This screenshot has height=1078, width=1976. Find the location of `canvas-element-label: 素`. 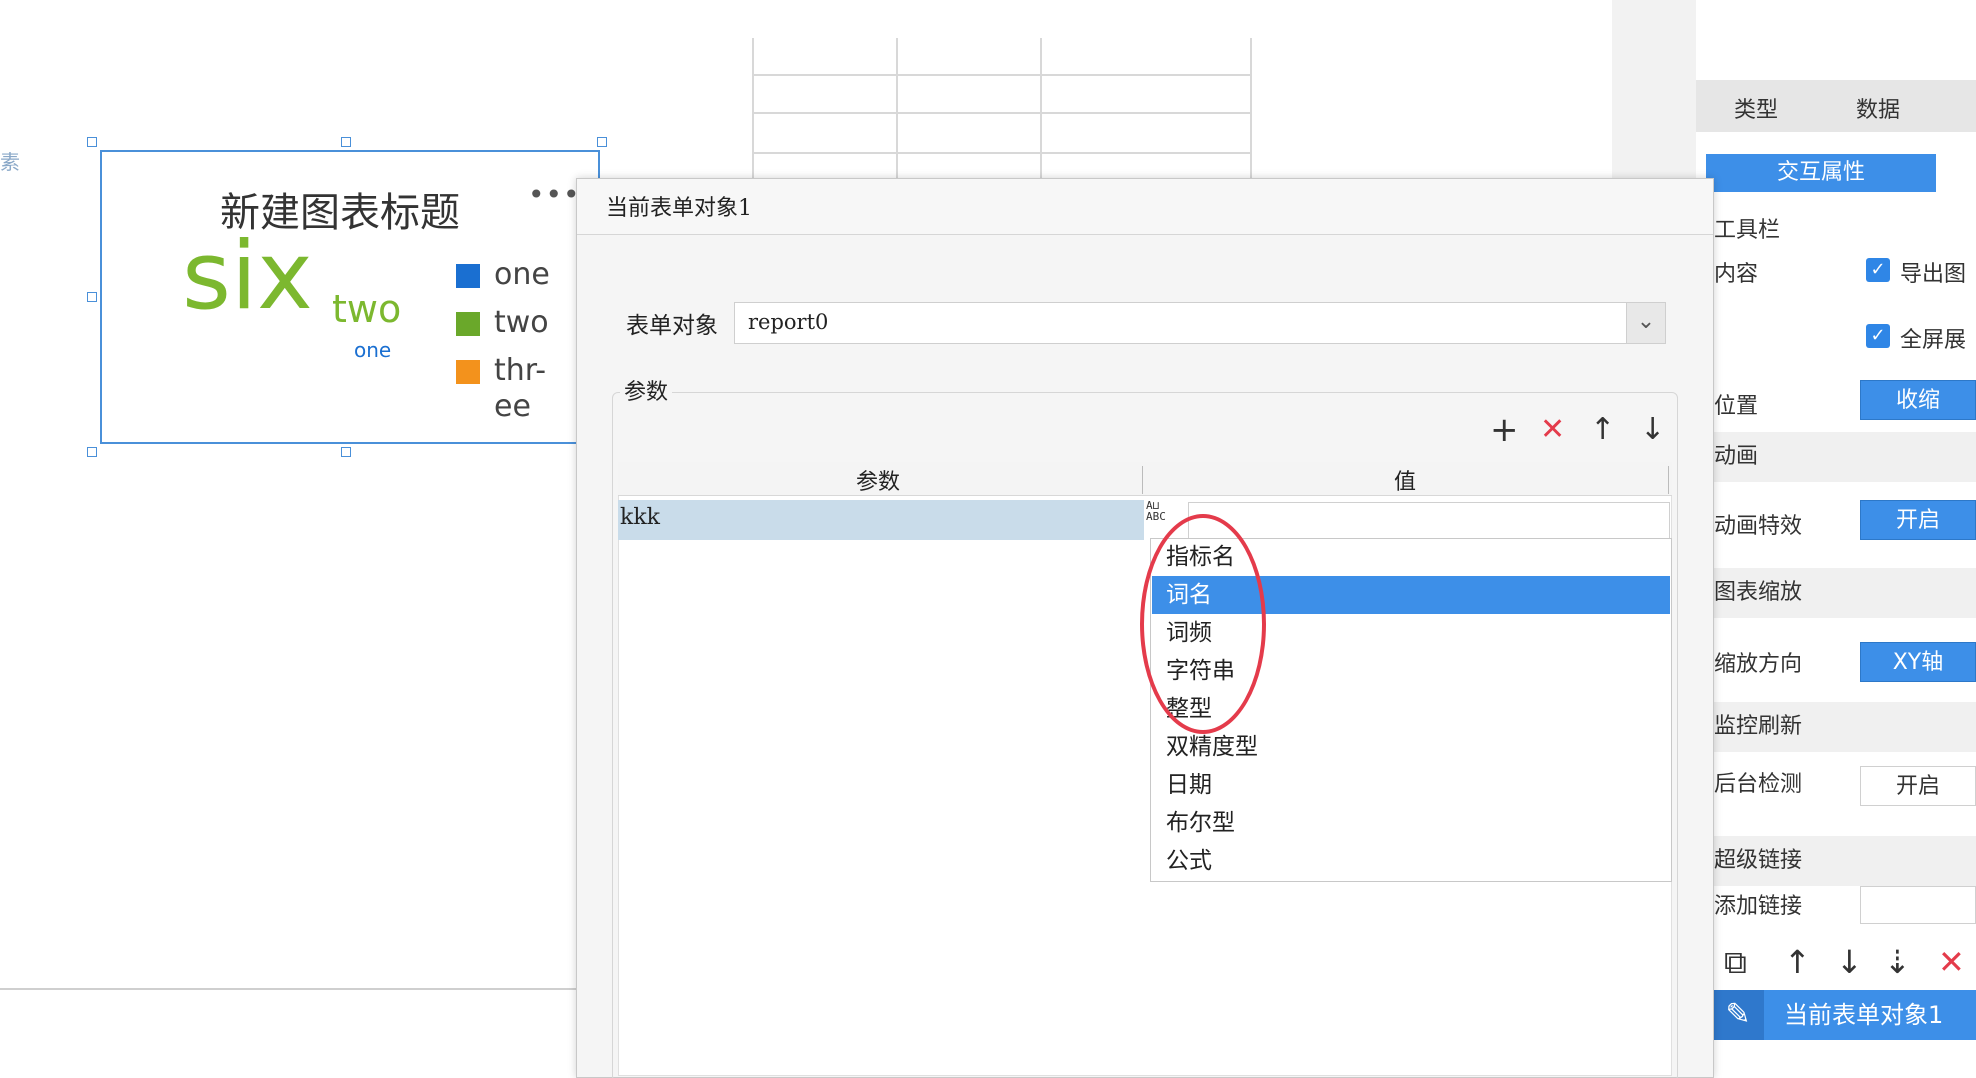

canvas-element-label: 素 is located at coordinates (10, 162).